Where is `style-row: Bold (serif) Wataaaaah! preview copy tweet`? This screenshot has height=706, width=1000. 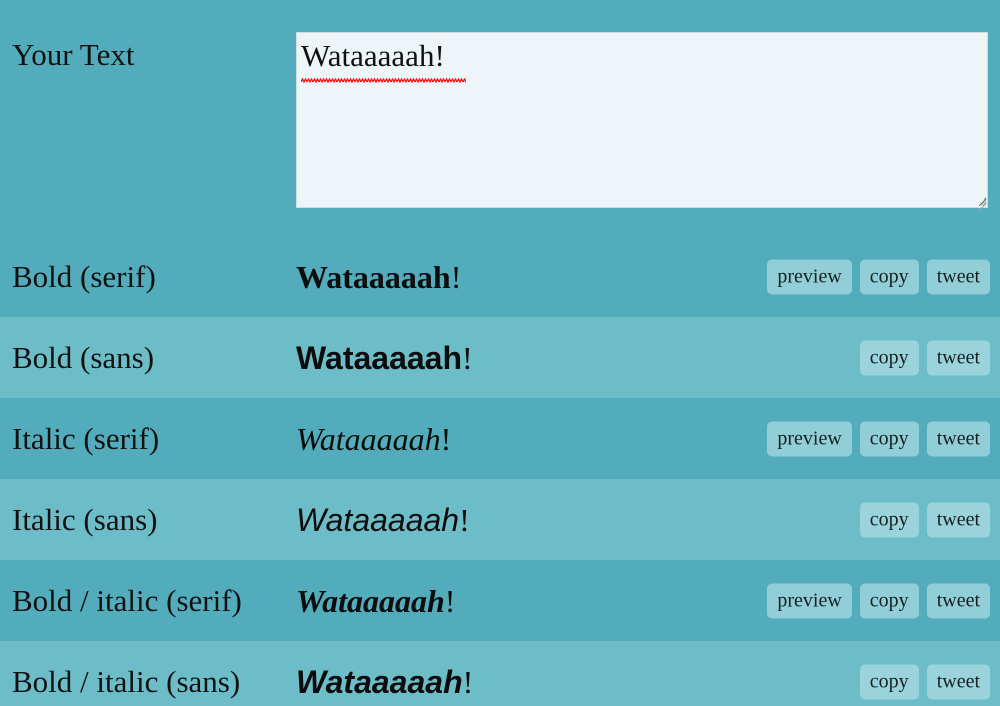 style-row: Bold (serif) Wataaaaah! preview copy tweet is located at coordinates (500, 276).